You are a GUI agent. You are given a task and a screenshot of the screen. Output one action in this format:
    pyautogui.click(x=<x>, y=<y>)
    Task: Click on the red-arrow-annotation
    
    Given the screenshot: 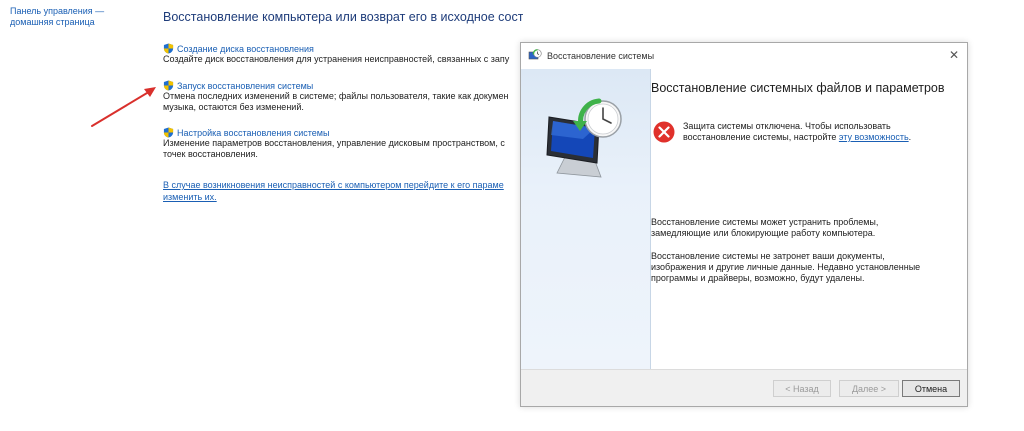 What is the action you would take?
    pyautogui.click(x=123, y=107)
    